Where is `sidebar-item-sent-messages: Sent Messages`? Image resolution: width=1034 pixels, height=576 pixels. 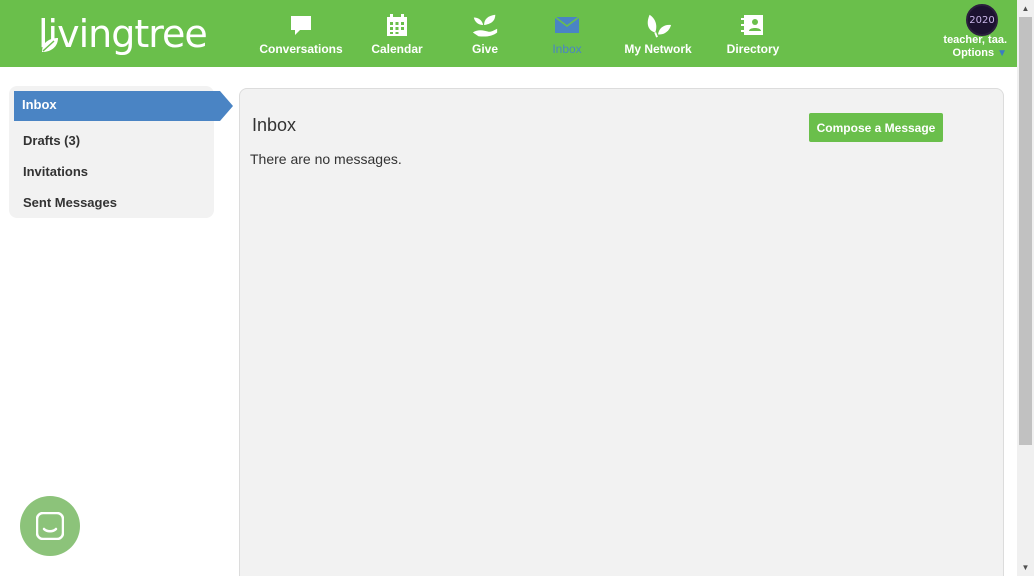
sidebar-item-sent-messages: Sent Messages is located at coordinates (111, 202).